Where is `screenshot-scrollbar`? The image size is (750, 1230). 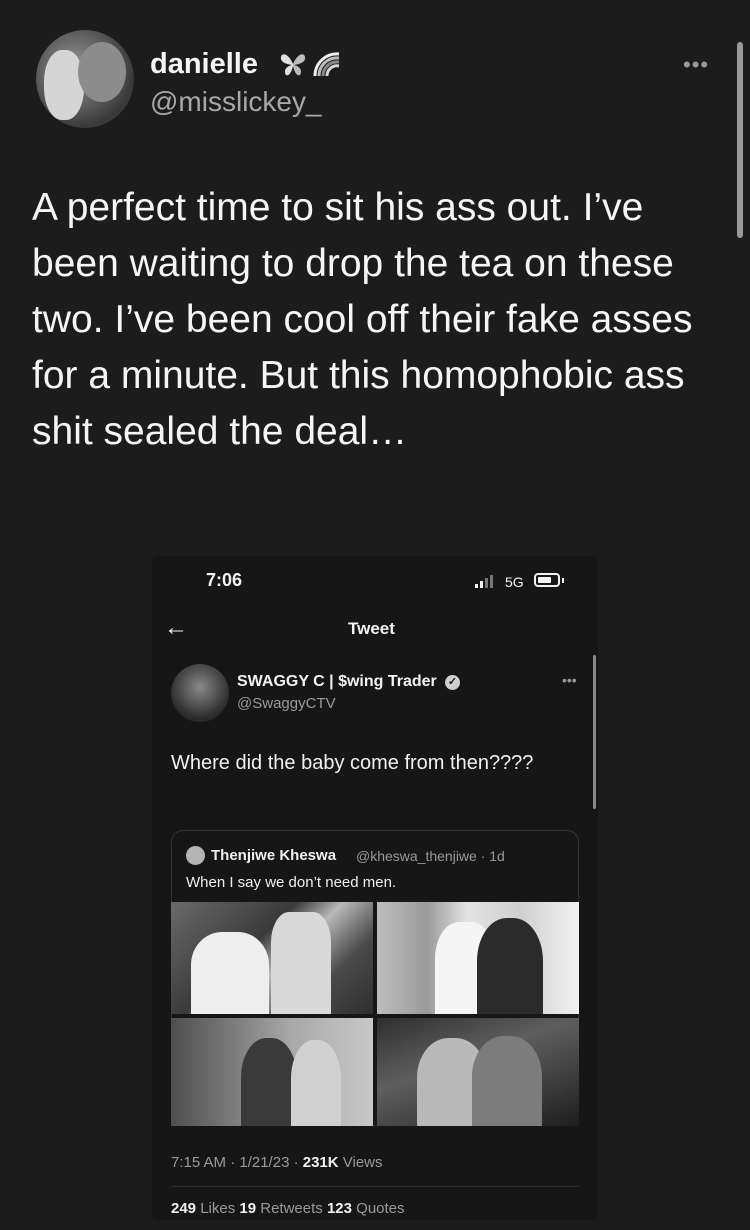 screenshot-scrollbar is located at coordinates (594, 732).